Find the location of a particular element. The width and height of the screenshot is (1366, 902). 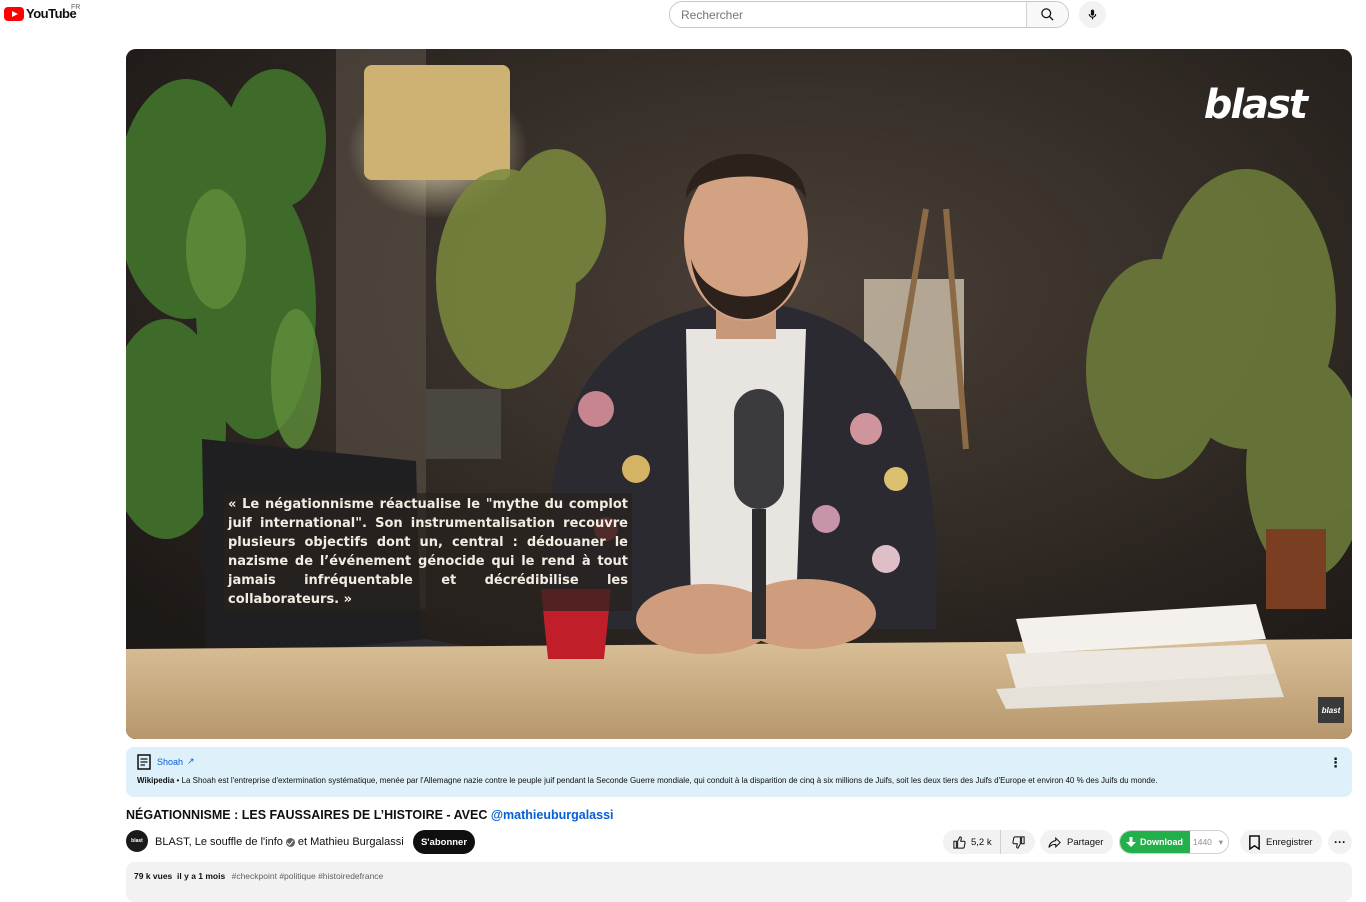

view-count: 79 k vues is located at coordinates (153, 876).